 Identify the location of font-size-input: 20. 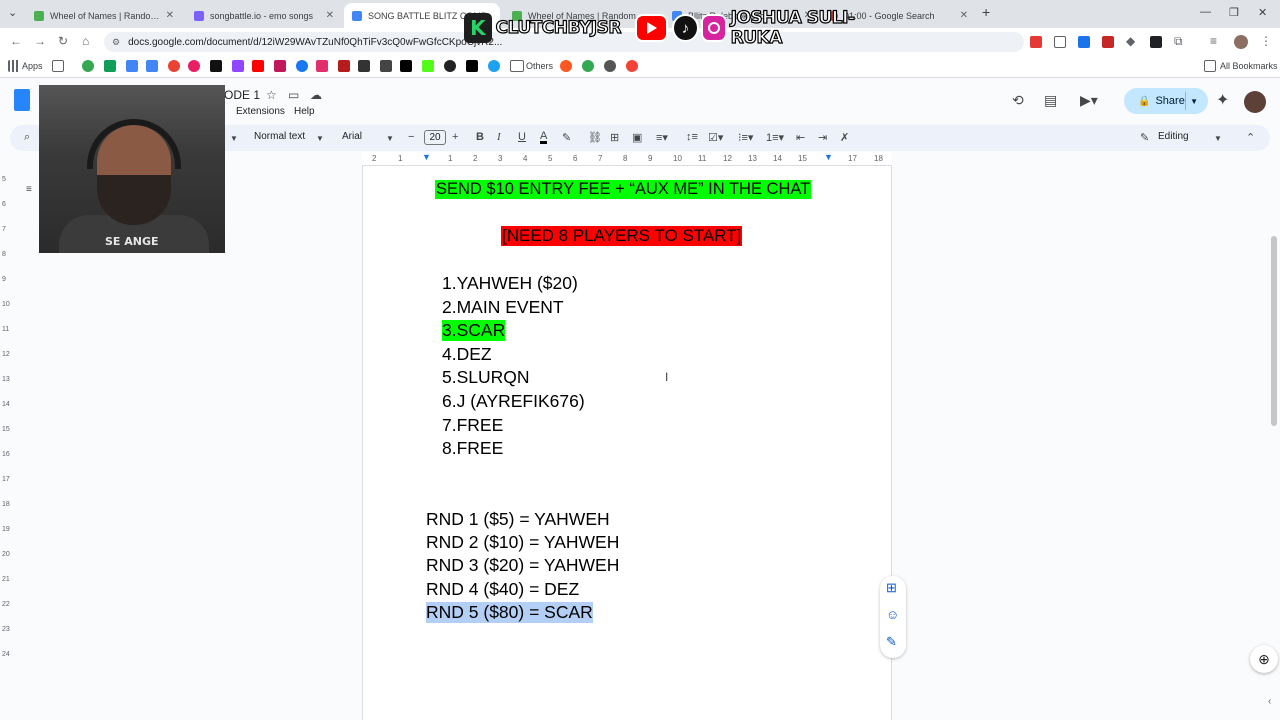
(435, 137).